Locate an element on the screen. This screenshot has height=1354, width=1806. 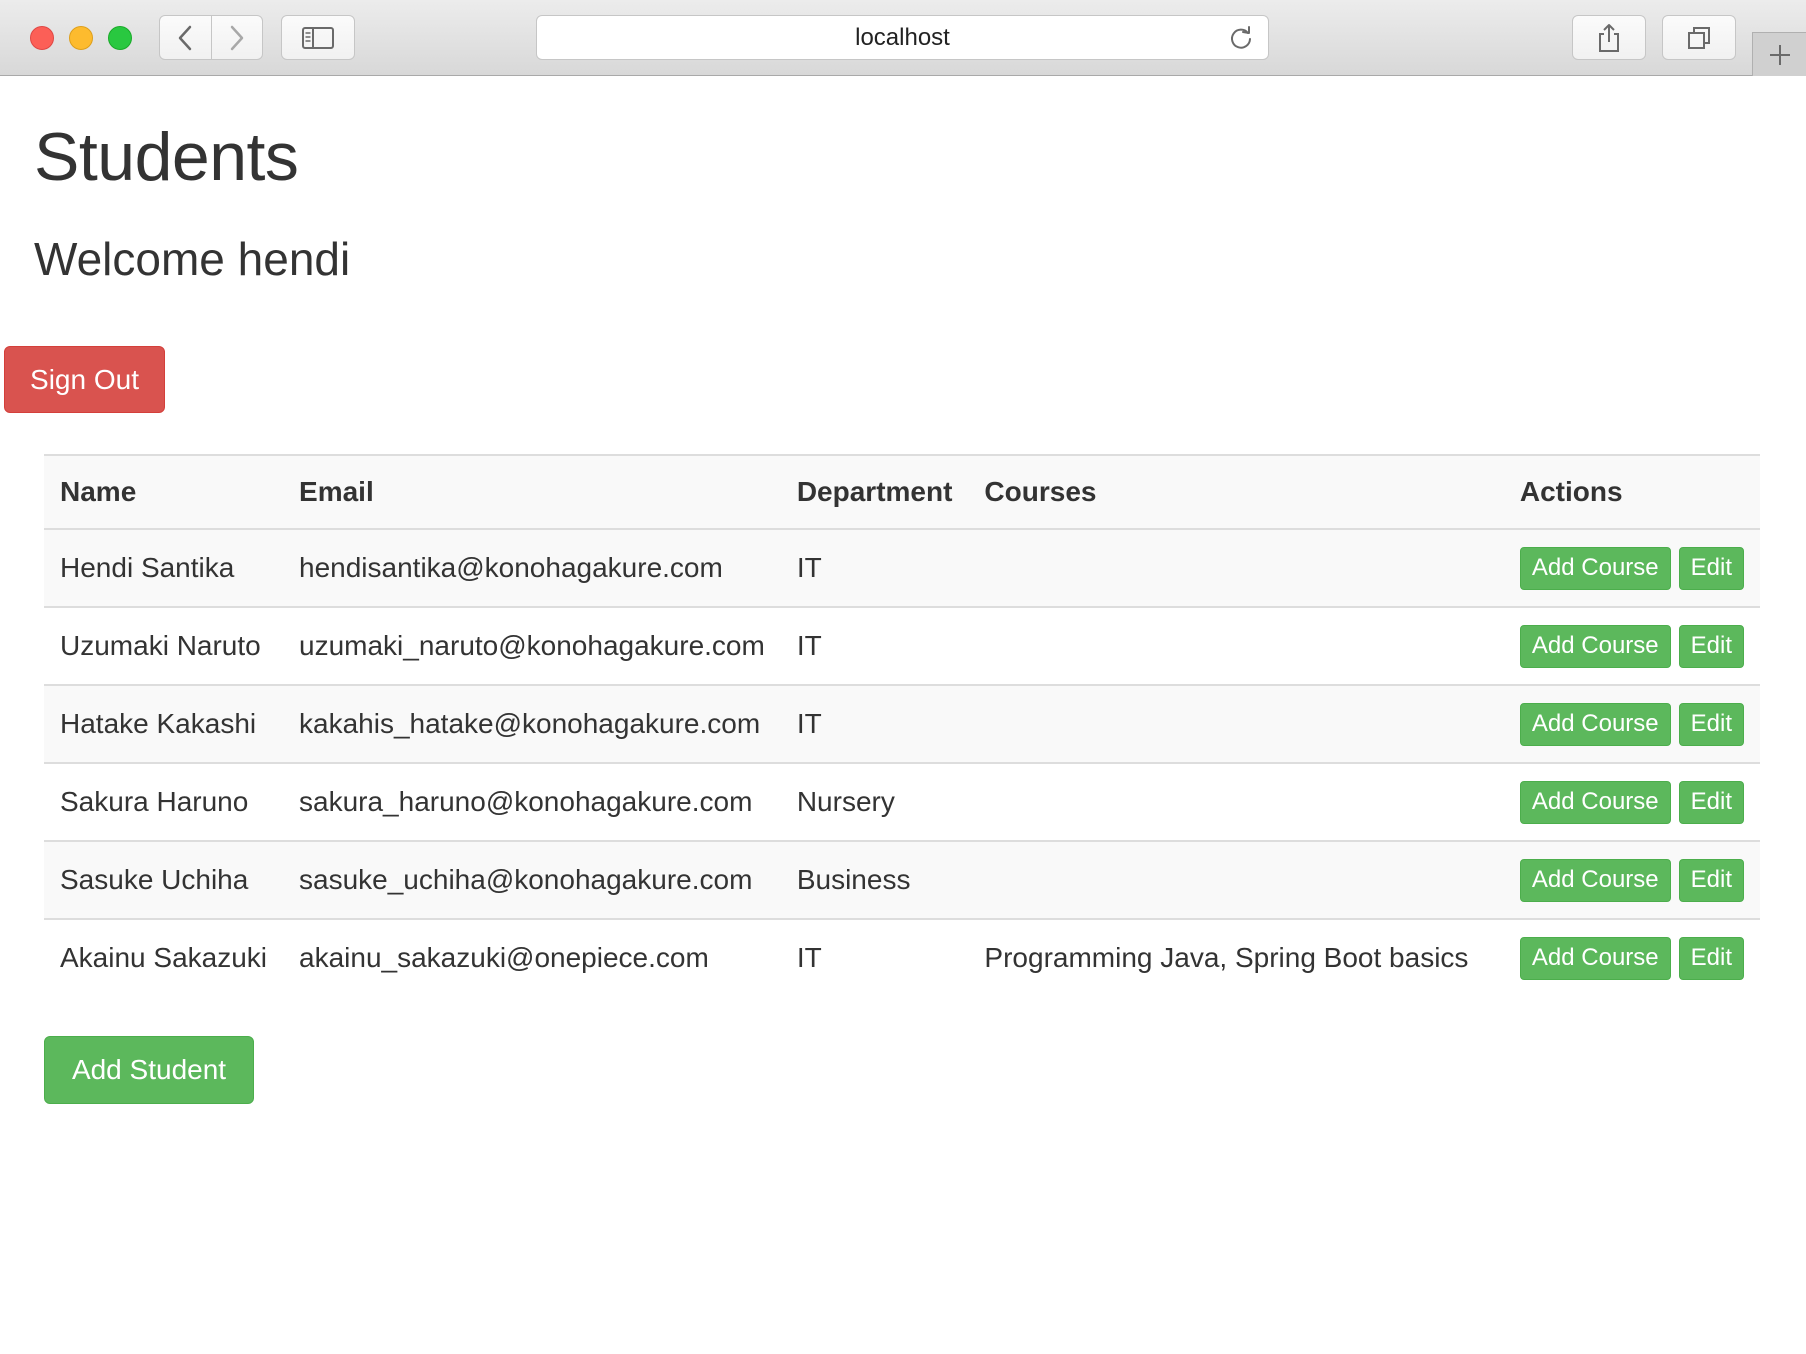
student-department: Nursery is located at coordinates (874, 801).